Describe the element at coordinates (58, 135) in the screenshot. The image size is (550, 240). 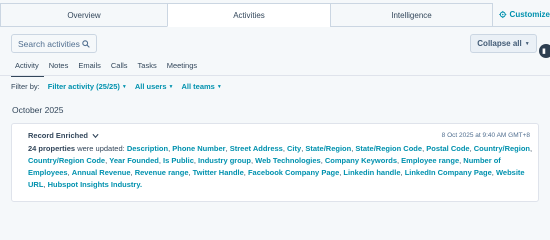
I see `activity-title-label: Record Enriched` at that location.